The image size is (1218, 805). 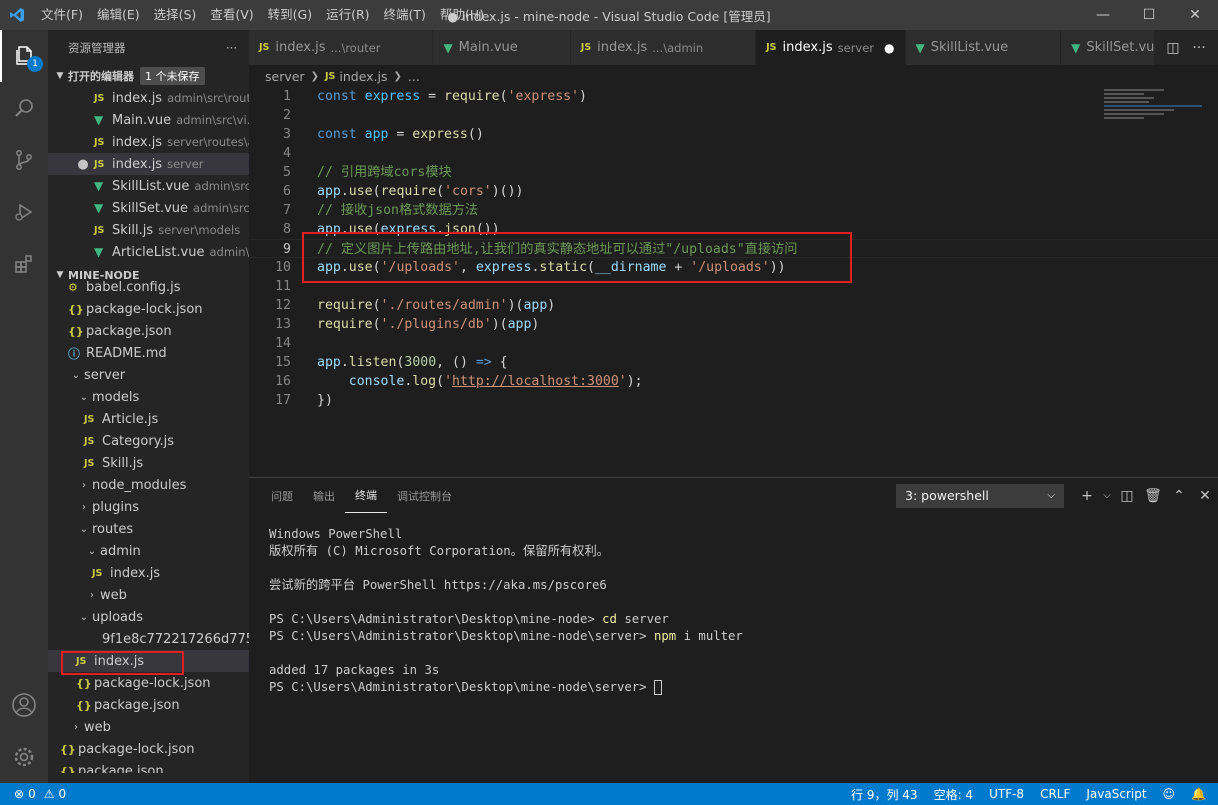 I want to click on tree-folder: ⌄ uploads, so click(x=148, y=617).